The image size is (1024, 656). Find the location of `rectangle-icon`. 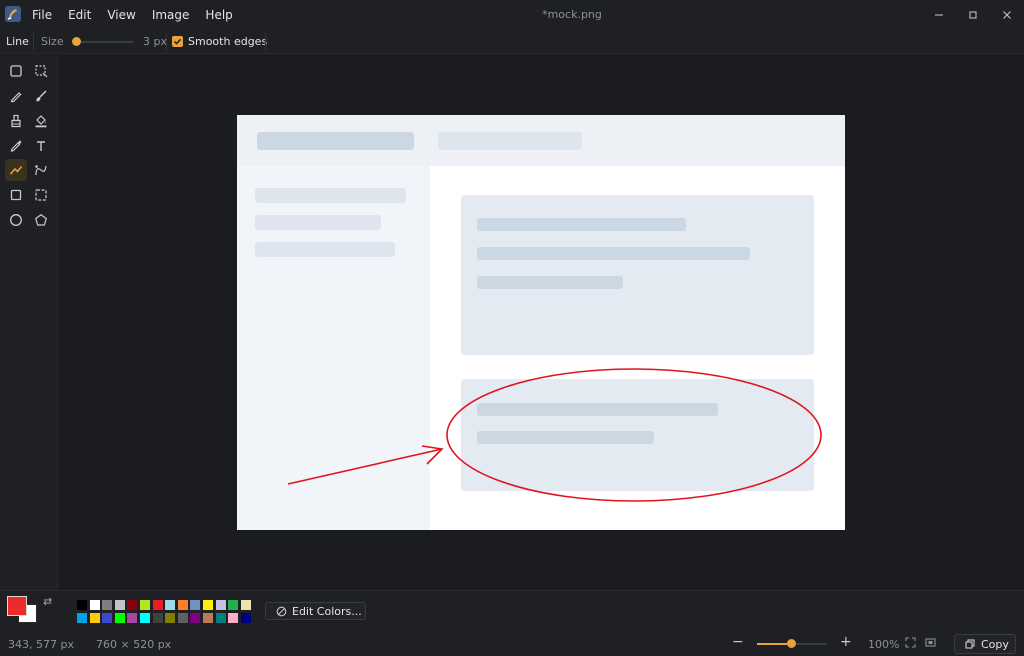

rectangle-icon is located at coordinates (16, 195).